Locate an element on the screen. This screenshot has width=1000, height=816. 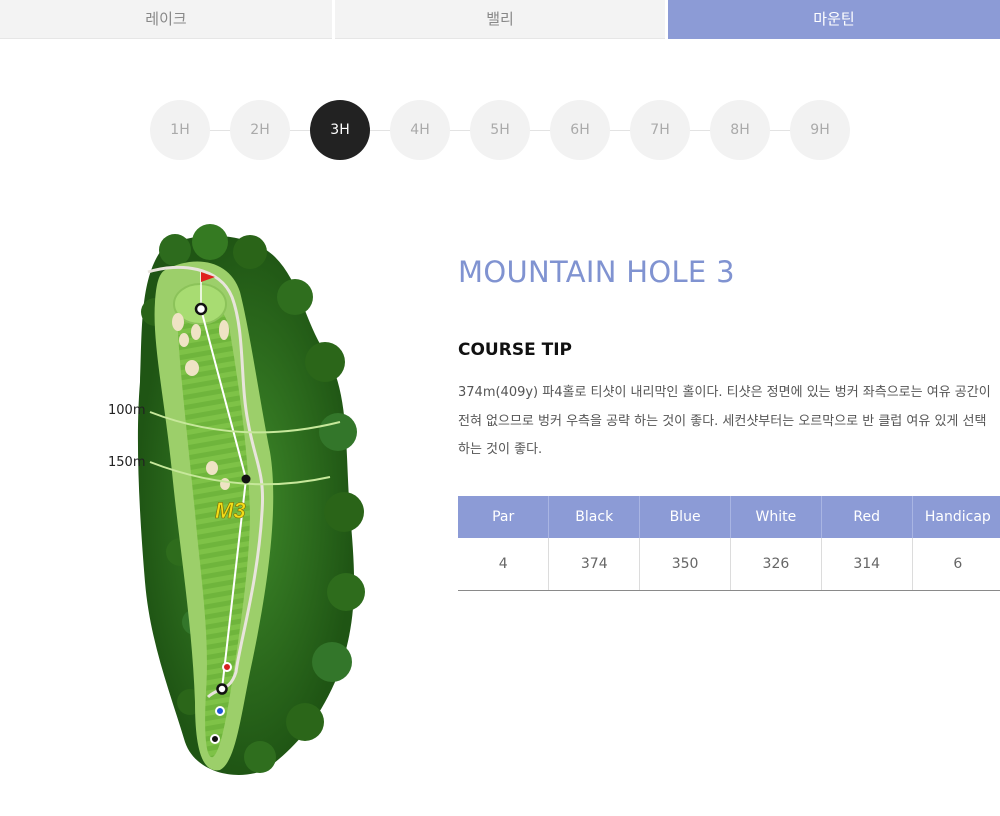
tab-lake: 레이크 is located at coordinates (166, 19).